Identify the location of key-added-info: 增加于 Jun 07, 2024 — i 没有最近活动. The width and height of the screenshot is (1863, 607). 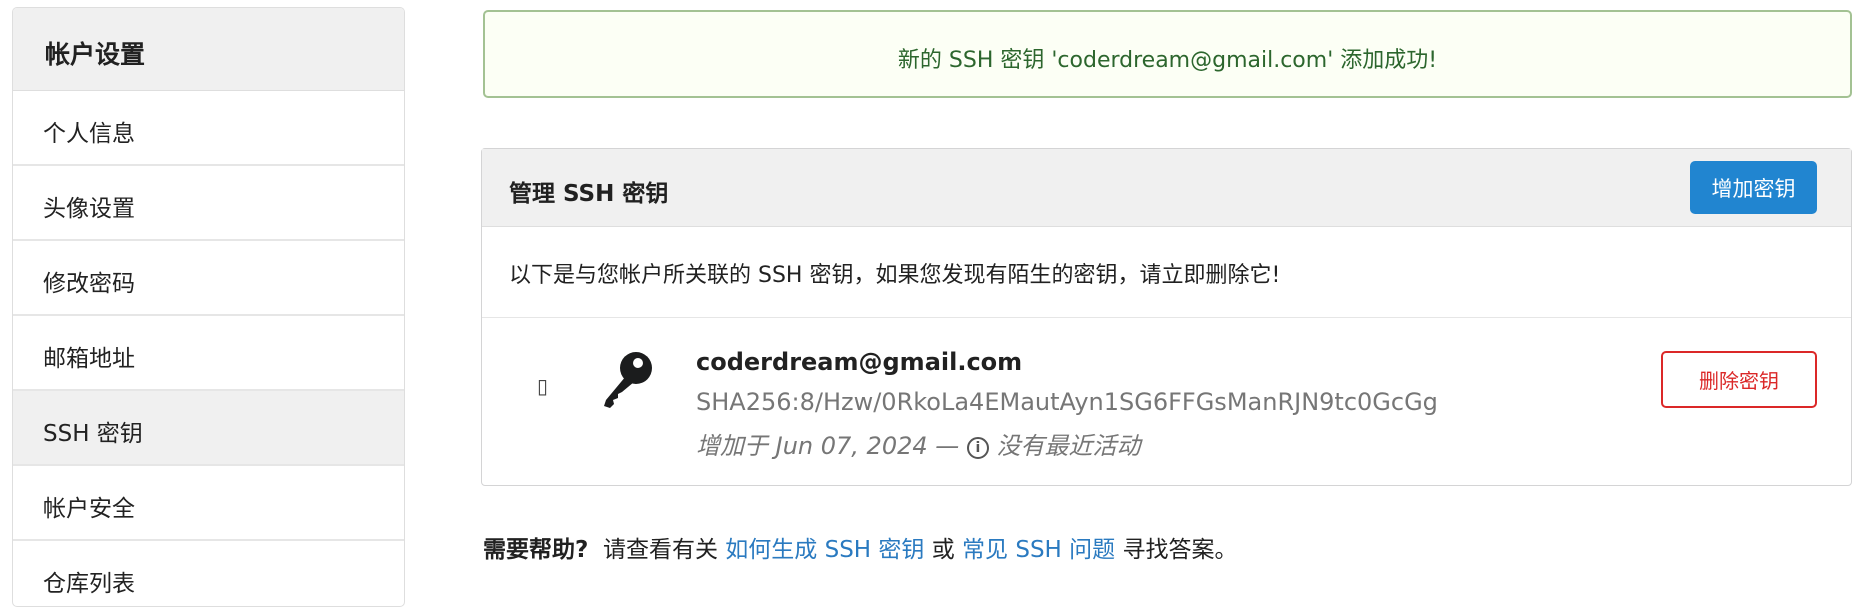
(918, 443).